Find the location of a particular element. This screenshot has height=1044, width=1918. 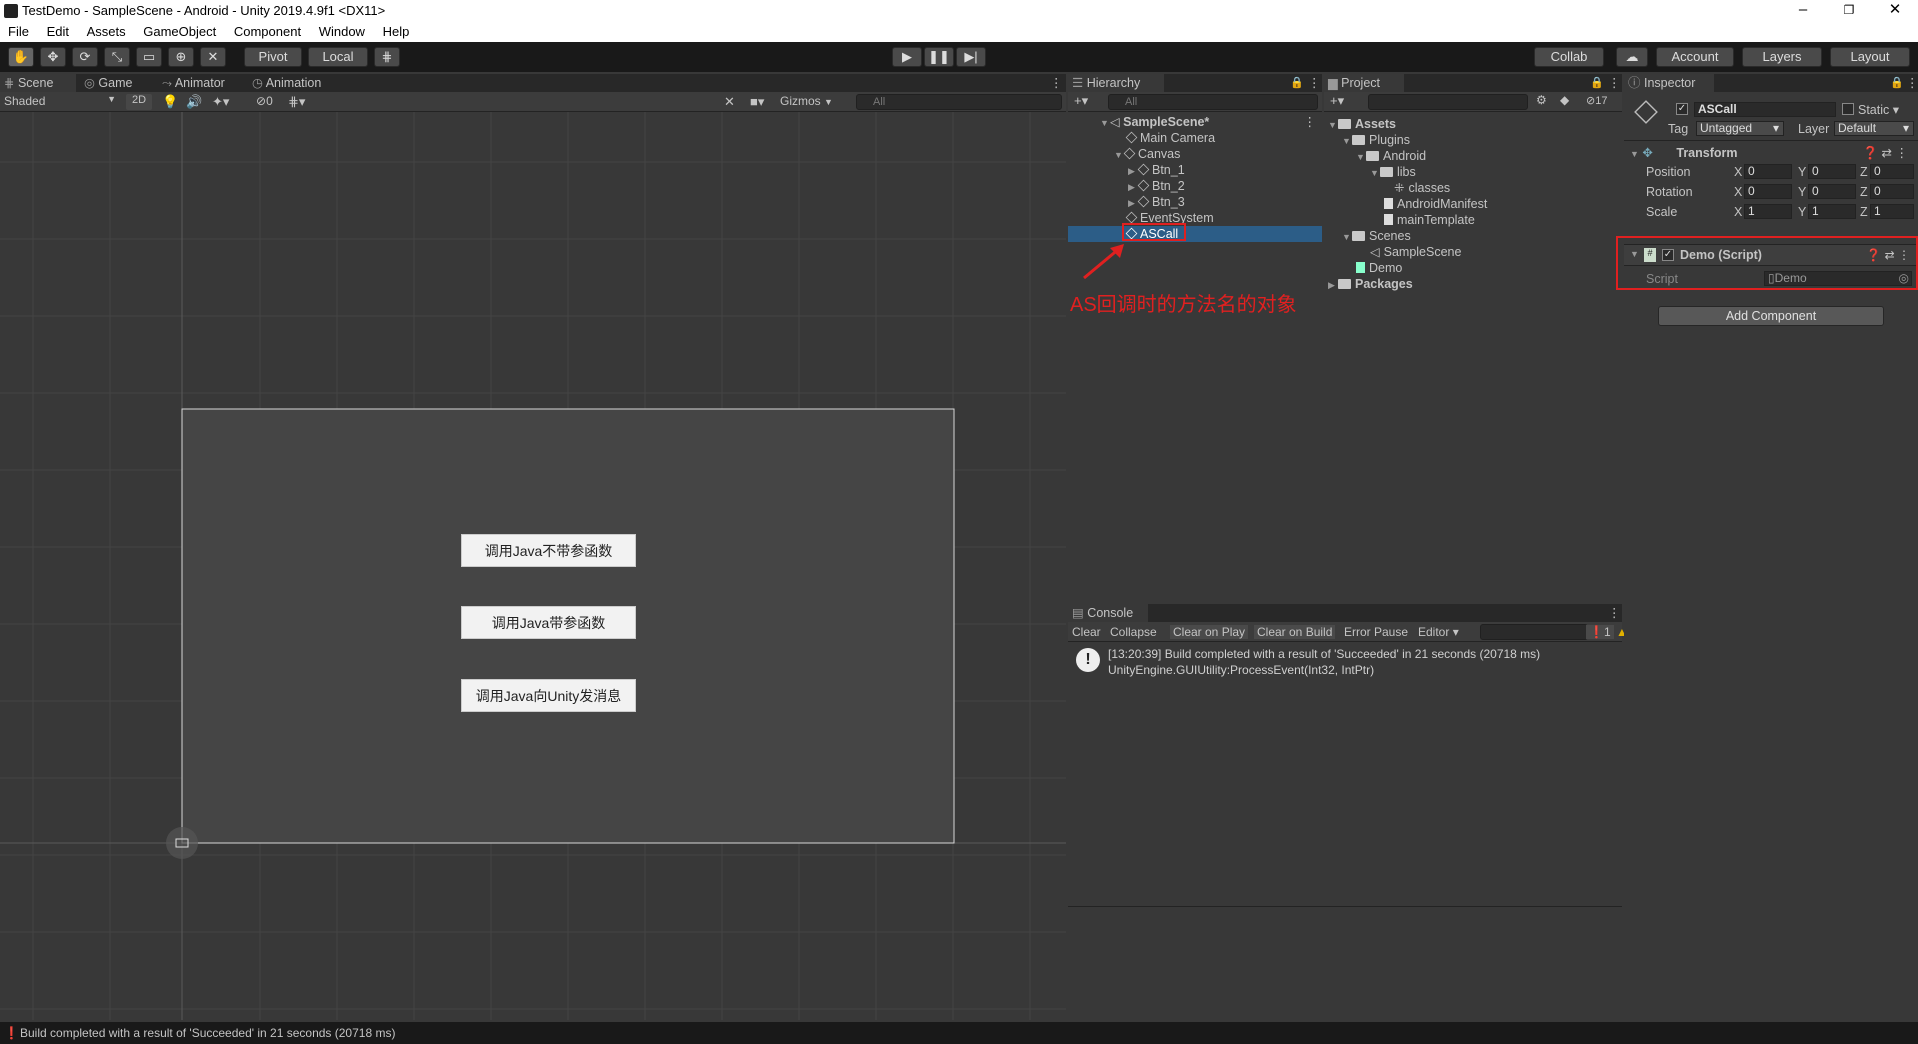

menu-gameobject: GameObject is located at coordinates (178, 30).